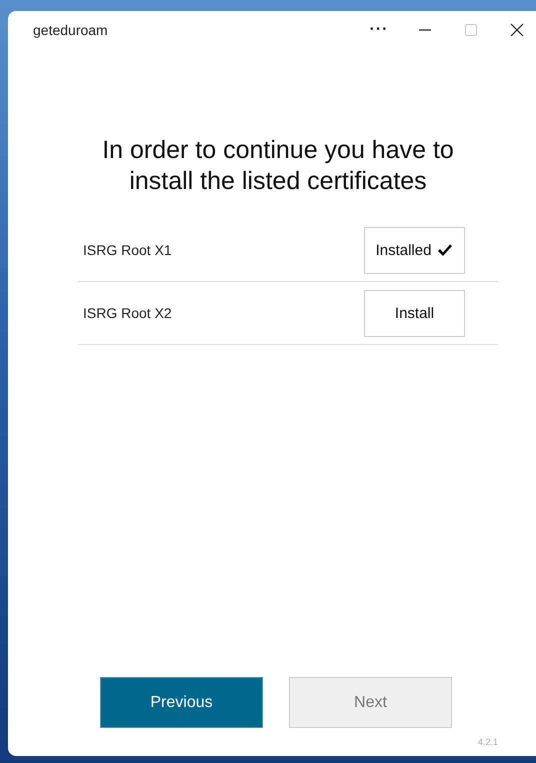 The height and width of the screenshot is (763, 536). What do you see at coordinates (414, 313) in the screenshot?
I see `install-button: Install` at bounding box center [414, 313].